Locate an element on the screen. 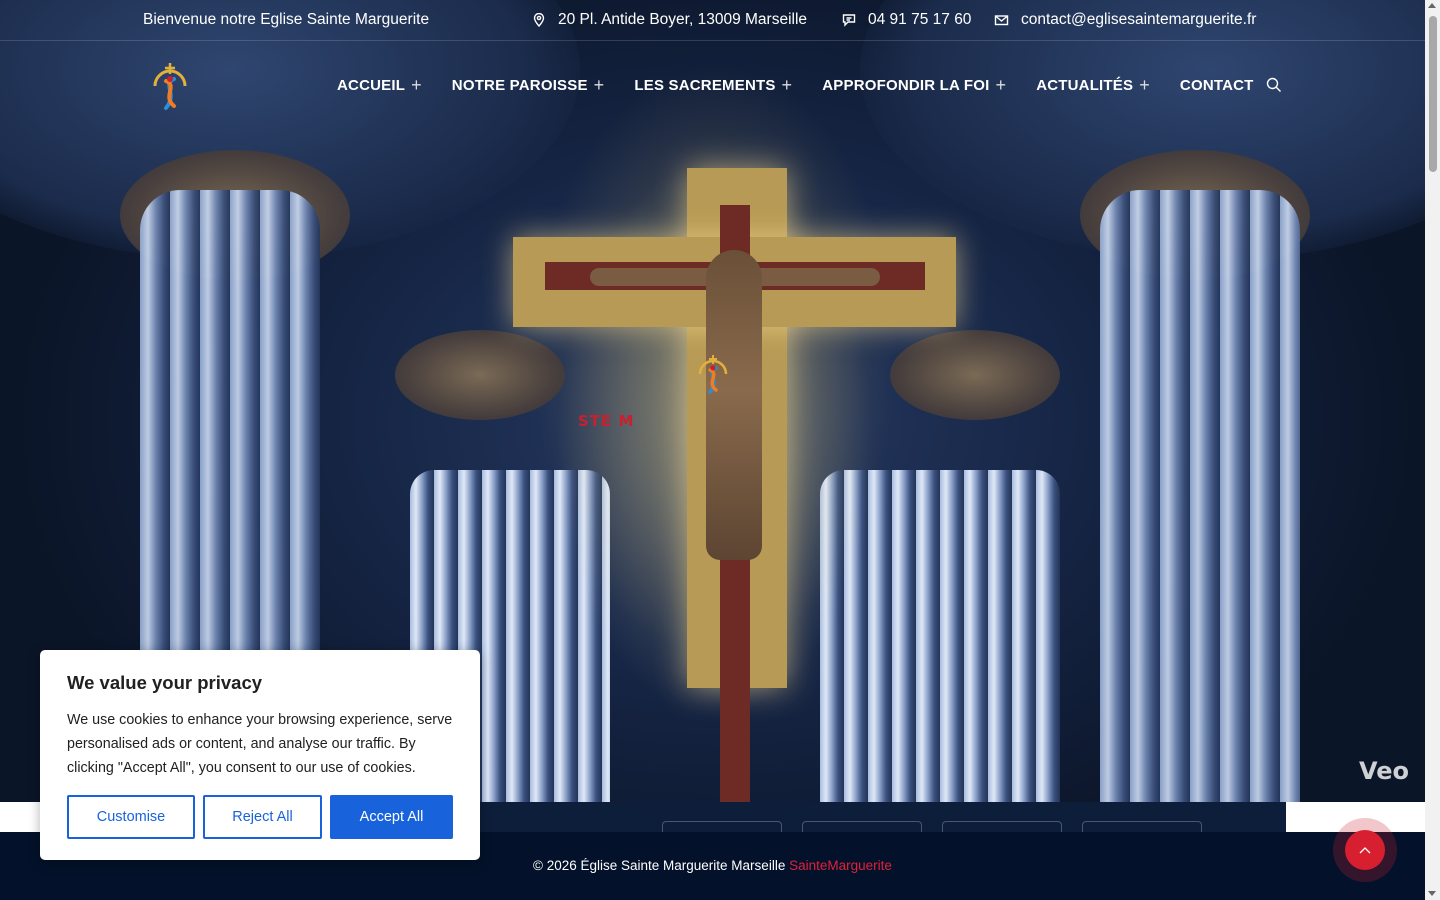 This screenshot has height=900, width=1440. page-scrollbar is located at coordinates (1432, 450).